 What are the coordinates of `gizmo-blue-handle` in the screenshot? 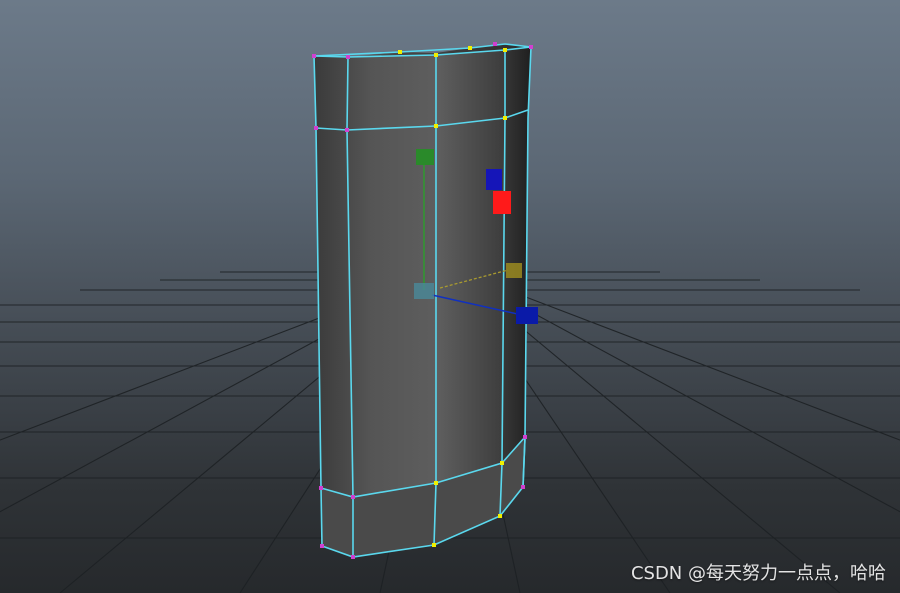 It's located at (494, 179).